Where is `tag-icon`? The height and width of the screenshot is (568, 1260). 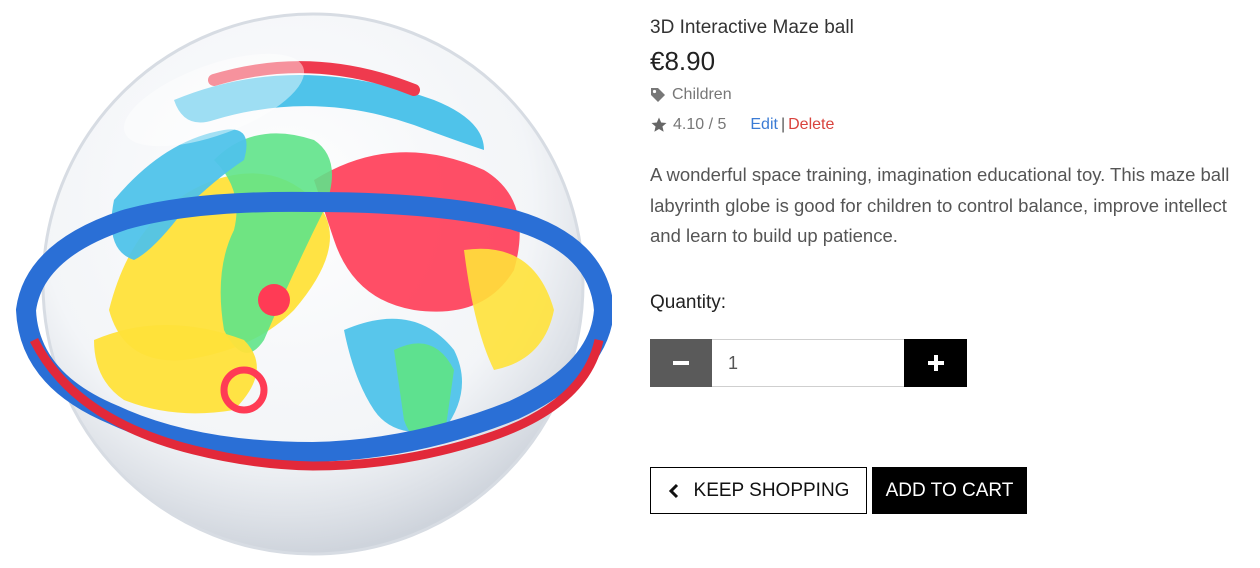 tag-icon is located at coordinates (658, 95).